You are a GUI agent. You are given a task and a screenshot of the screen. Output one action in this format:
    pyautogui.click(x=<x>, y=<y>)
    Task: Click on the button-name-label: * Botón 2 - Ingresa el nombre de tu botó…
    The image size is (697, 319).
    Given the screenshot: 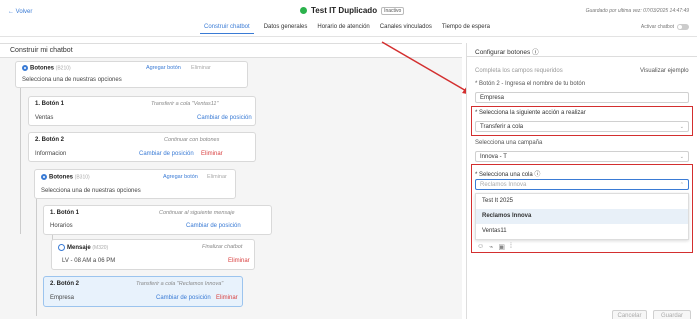 What is the action you would take?
    pyautogui.click(x=530, y=84)
    